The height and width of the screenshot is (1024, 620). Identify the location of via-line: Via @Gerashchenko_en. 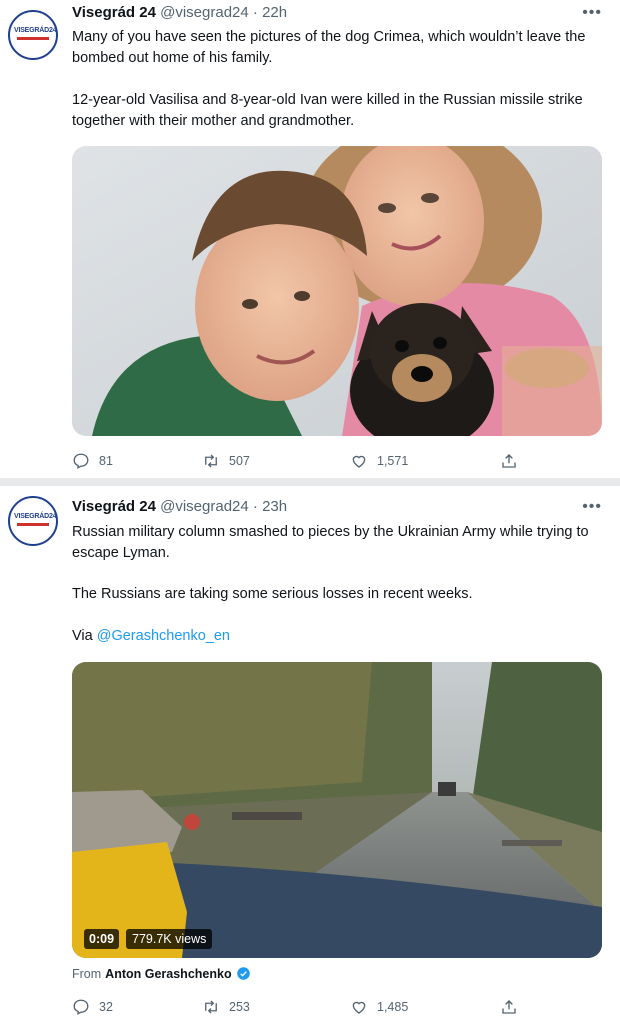
(332, 636).